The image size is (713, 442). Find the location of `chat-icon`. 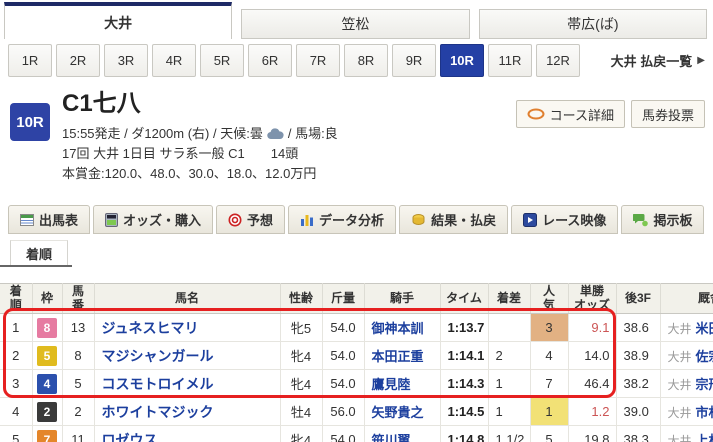

chat-icon is located at coordinates (641, 220).